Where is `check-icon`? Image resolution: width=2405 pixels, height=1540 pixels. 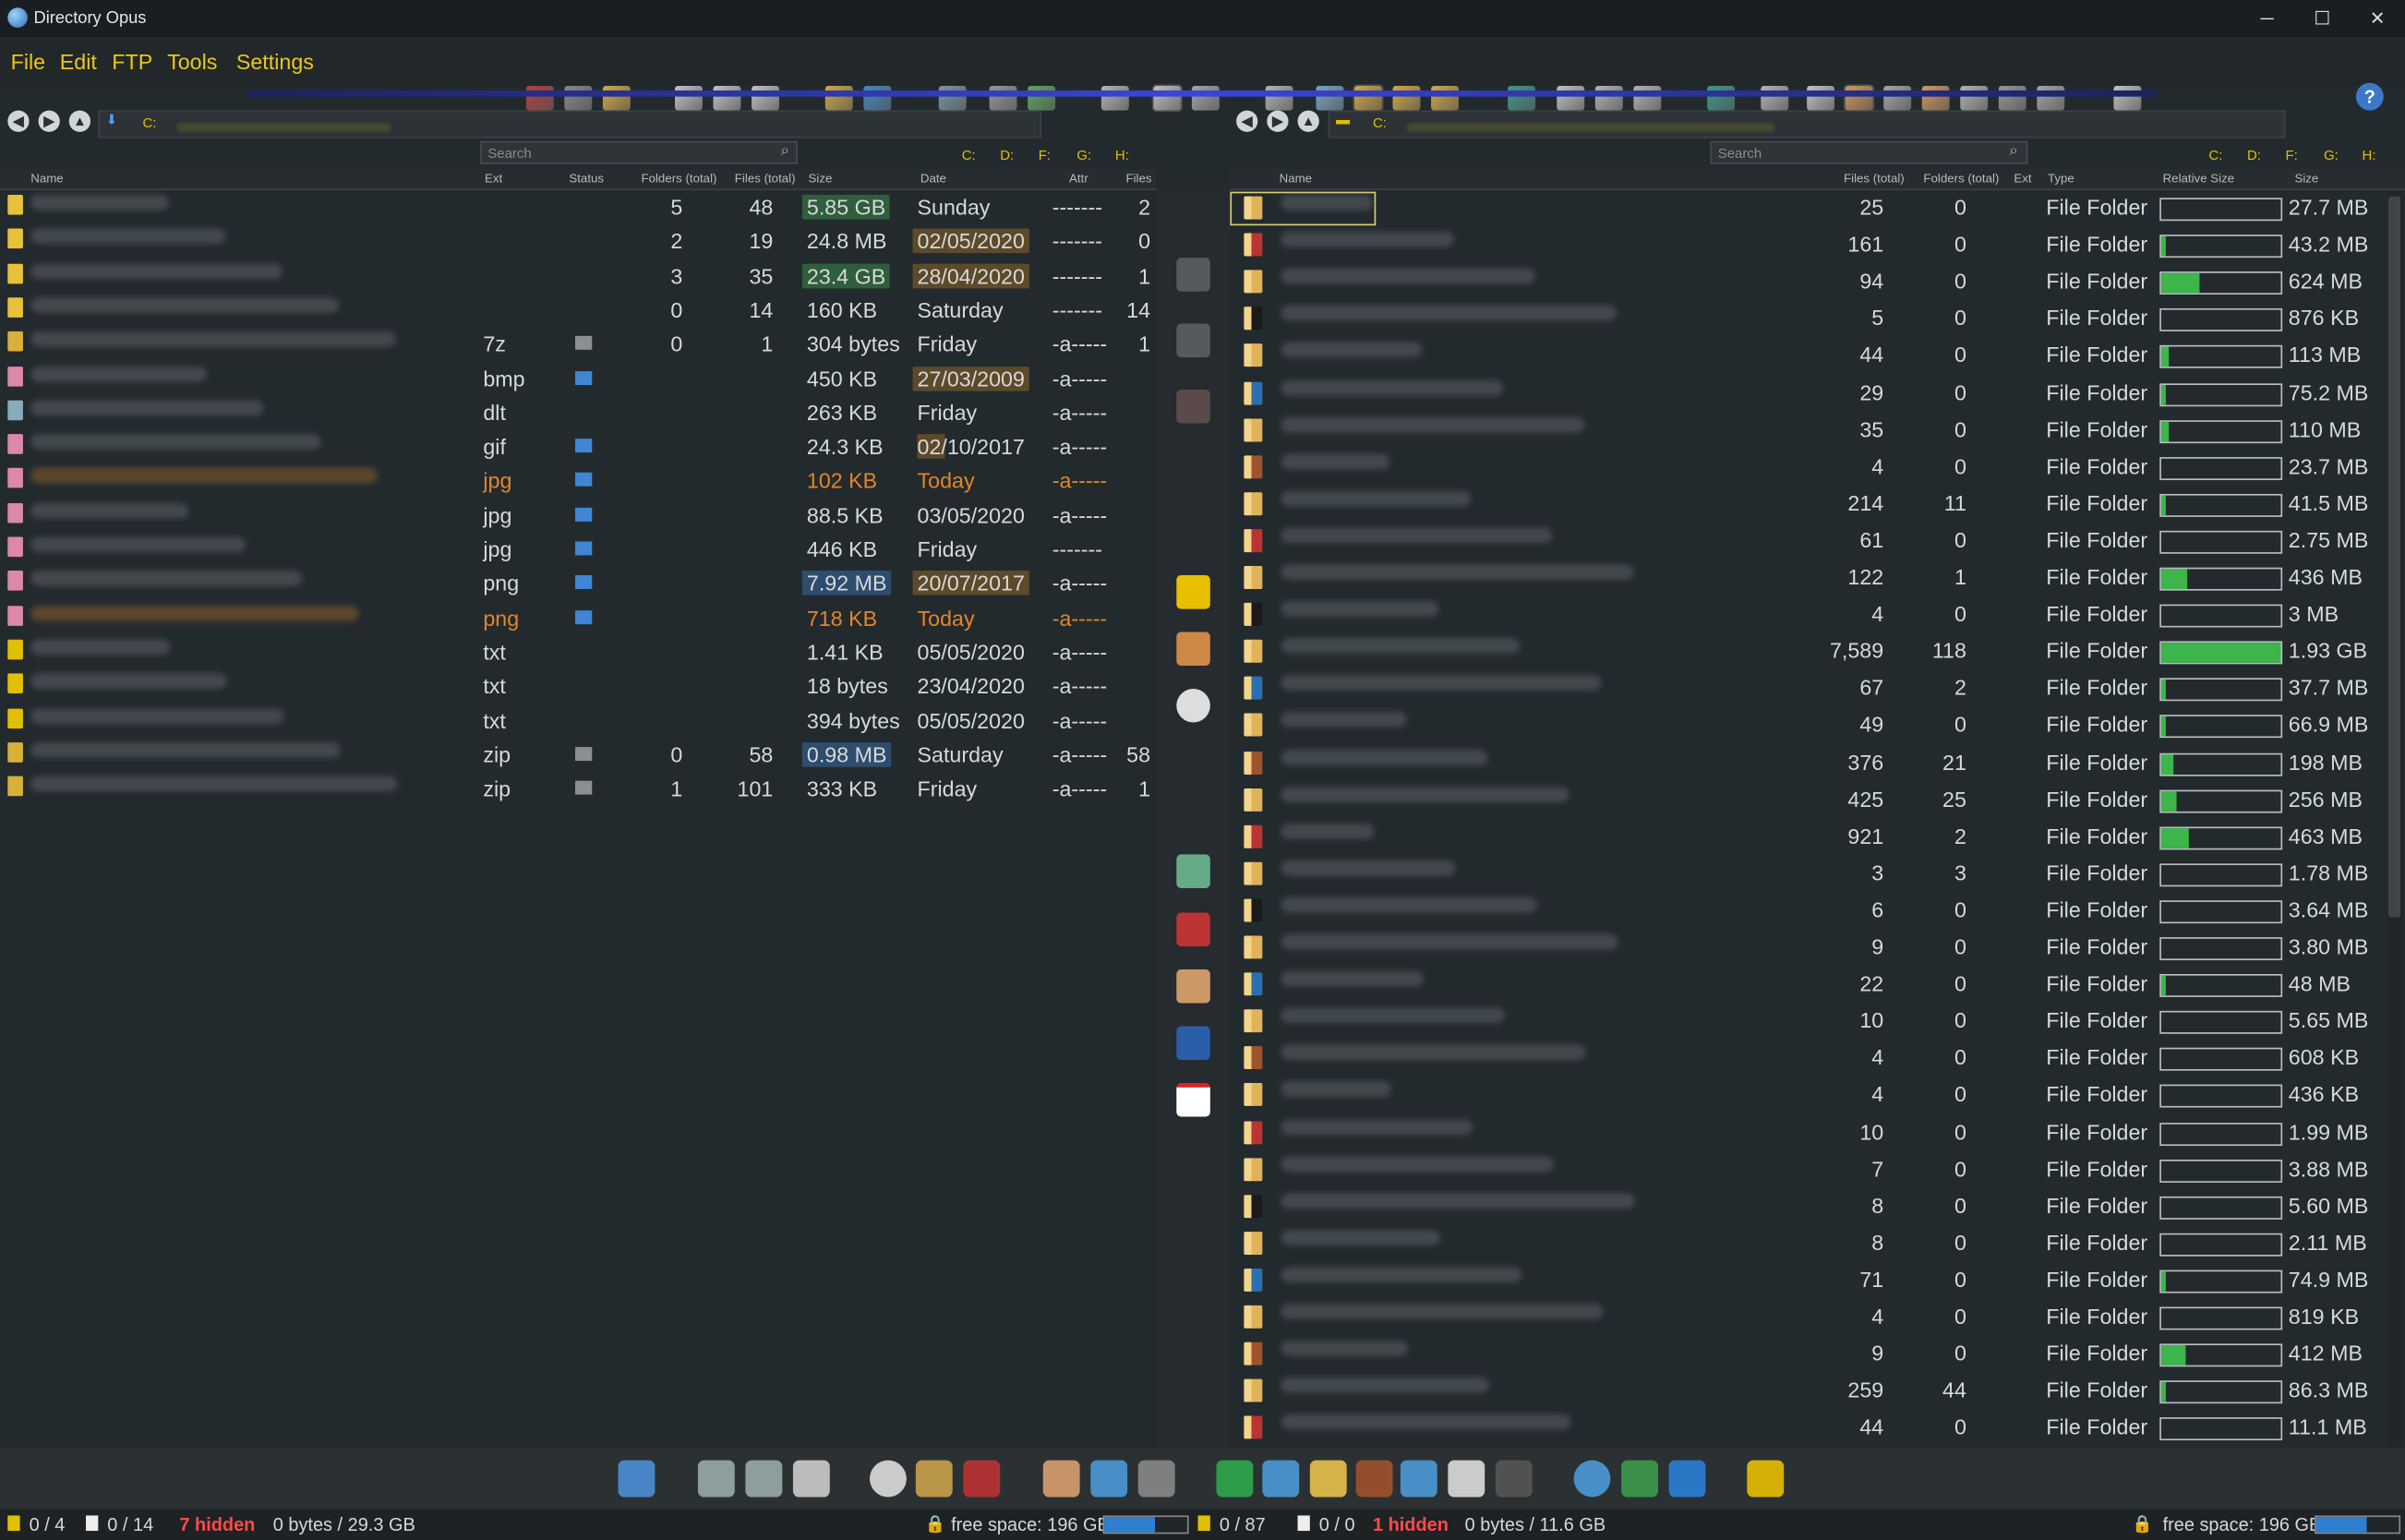 check-icon is located at coordinates (1193, 649).